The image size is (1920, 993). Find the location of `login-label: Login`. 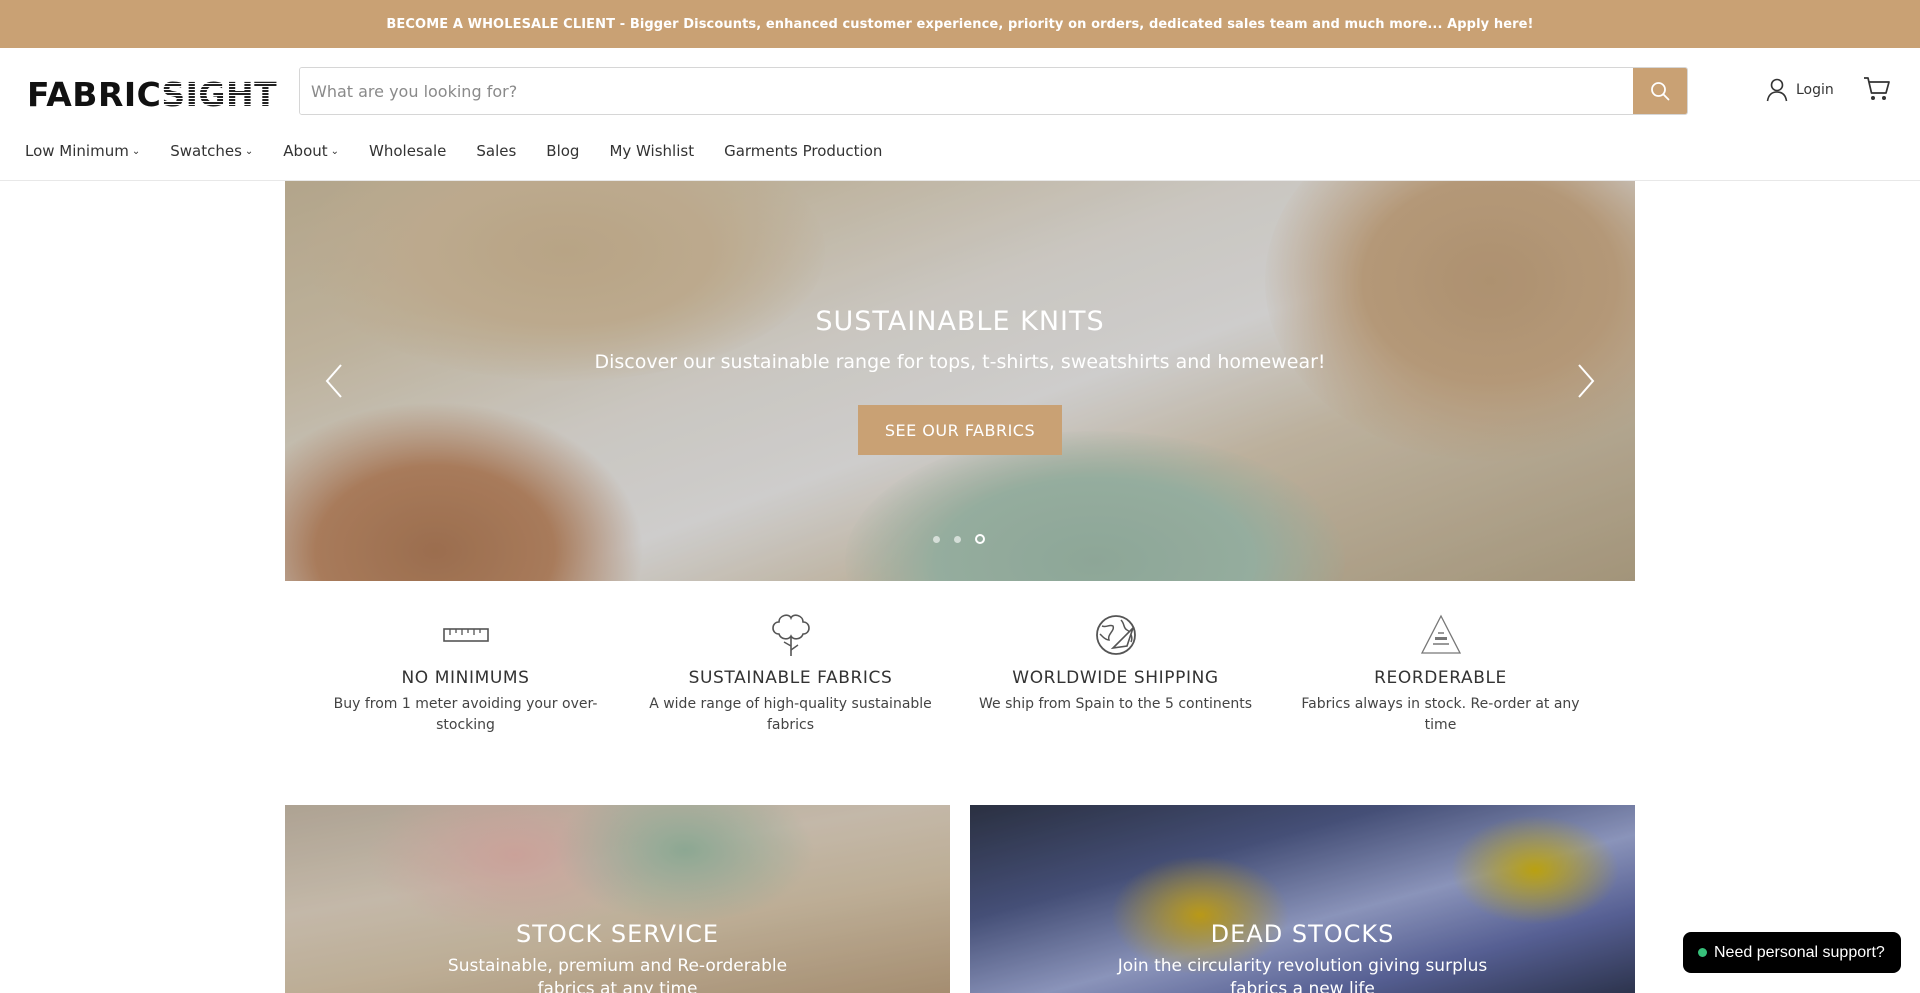

login-label: Login is located at coordinates (1815, 90).